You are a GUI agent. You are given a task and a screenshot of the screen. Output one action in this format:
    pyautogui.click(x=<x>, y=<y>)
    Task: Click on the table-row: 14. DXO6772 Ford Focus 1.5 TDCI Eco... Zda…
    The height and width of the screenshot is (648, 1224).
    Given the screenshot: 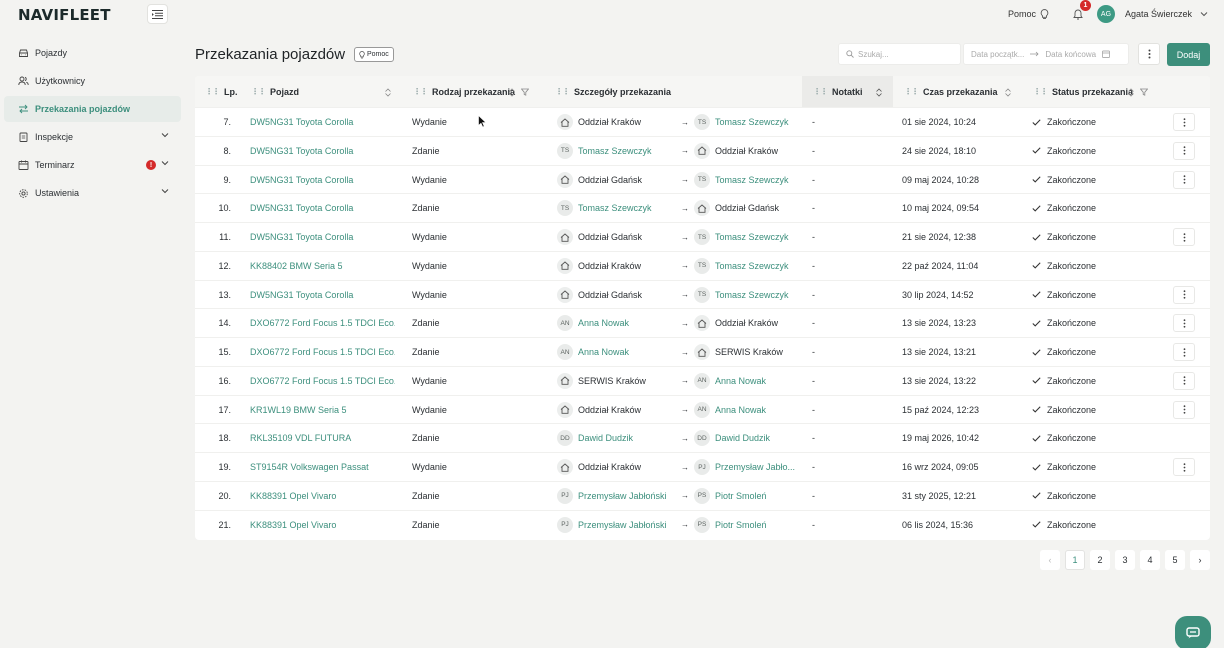 What is the action you would take?
    pyautogui.click(x=702, y=322)
    